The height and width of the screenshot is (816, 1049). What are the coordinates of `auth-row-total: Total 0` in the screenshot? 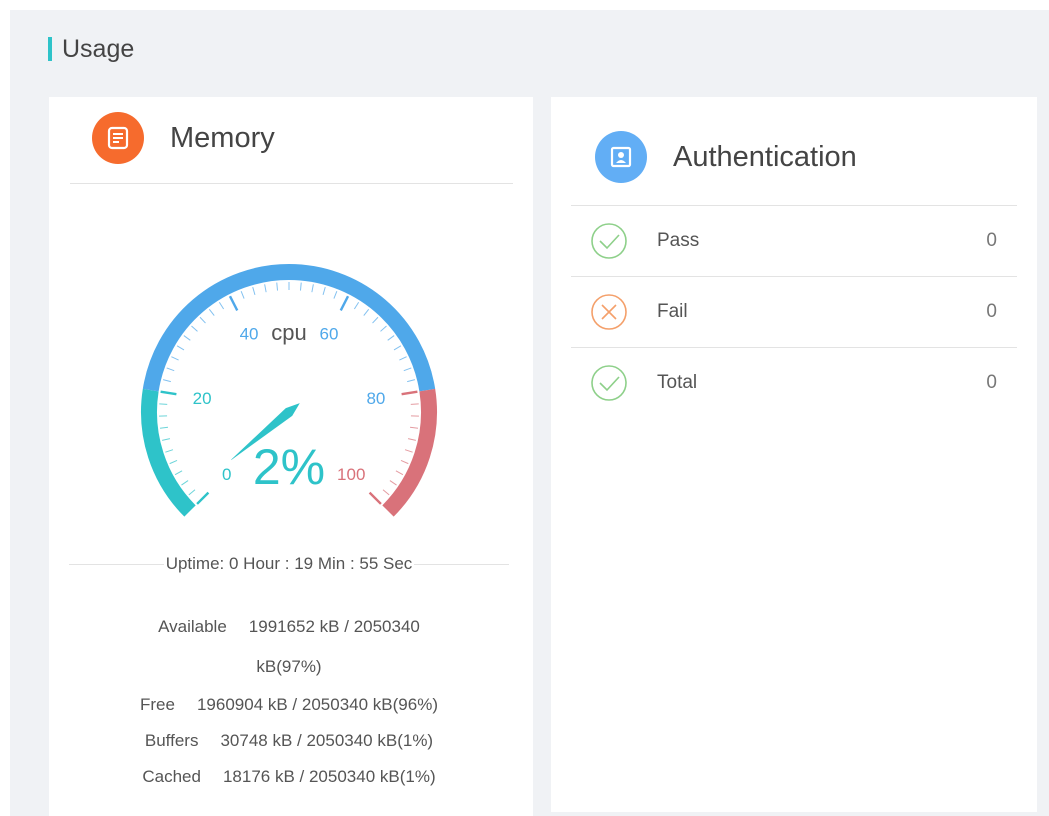 It's located at (794, 382).